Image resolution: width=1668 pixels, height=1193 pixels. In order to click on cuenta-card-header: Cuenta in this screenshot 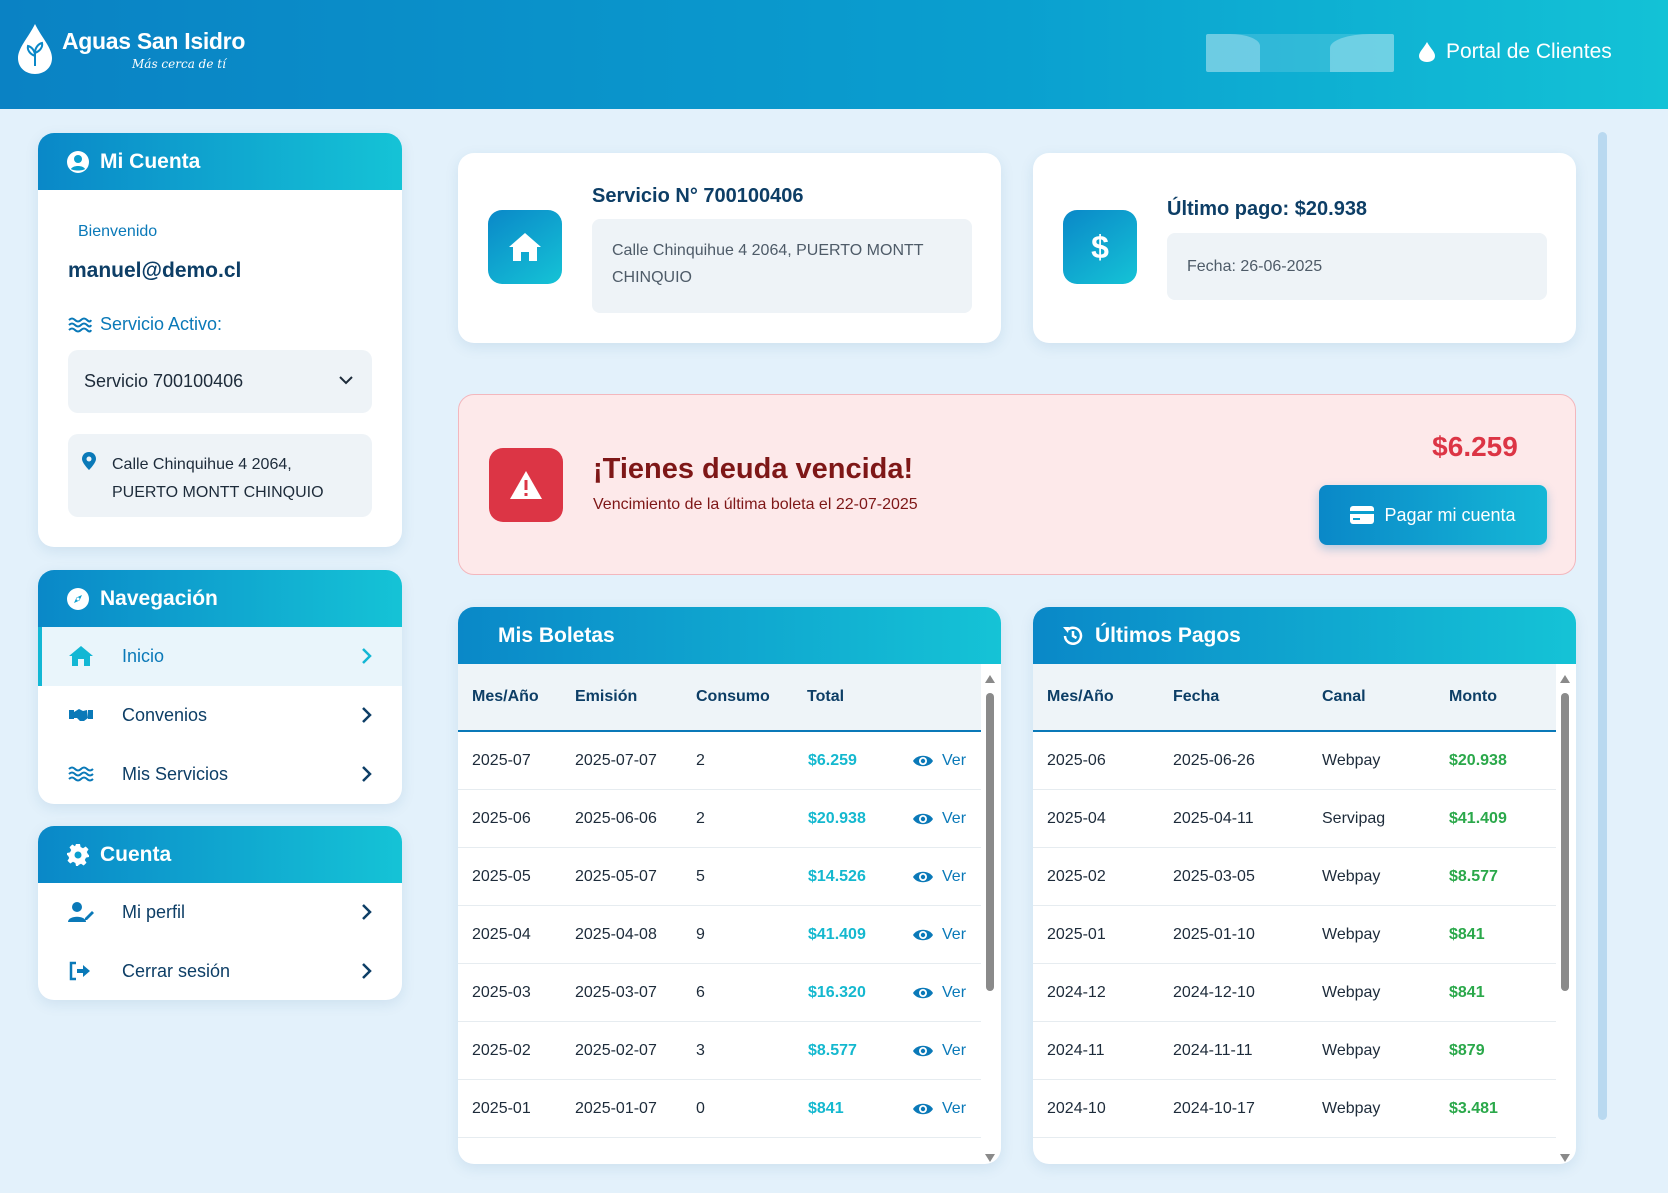, I will do `click(220, 854)`.